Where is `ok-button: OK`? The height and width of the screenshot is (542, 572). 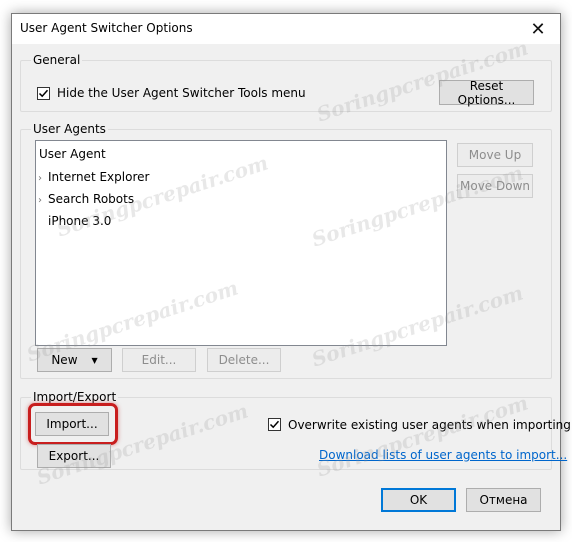
ok-button: OK is located at coordinates (418, 500).